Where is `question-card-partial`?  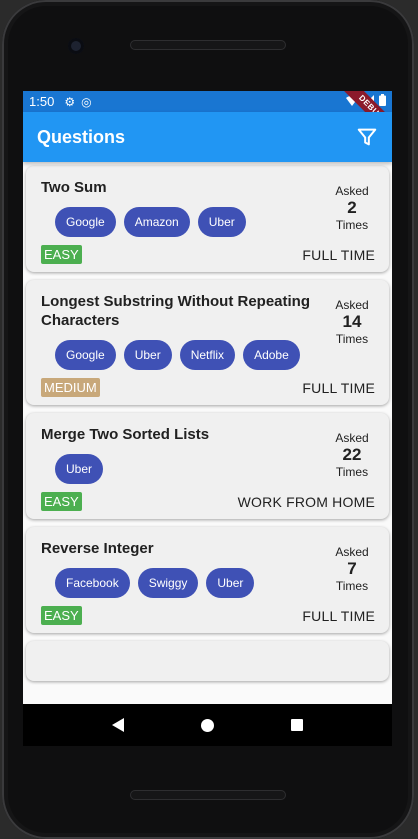
question-card-partial is located at coordinates (207, 661).